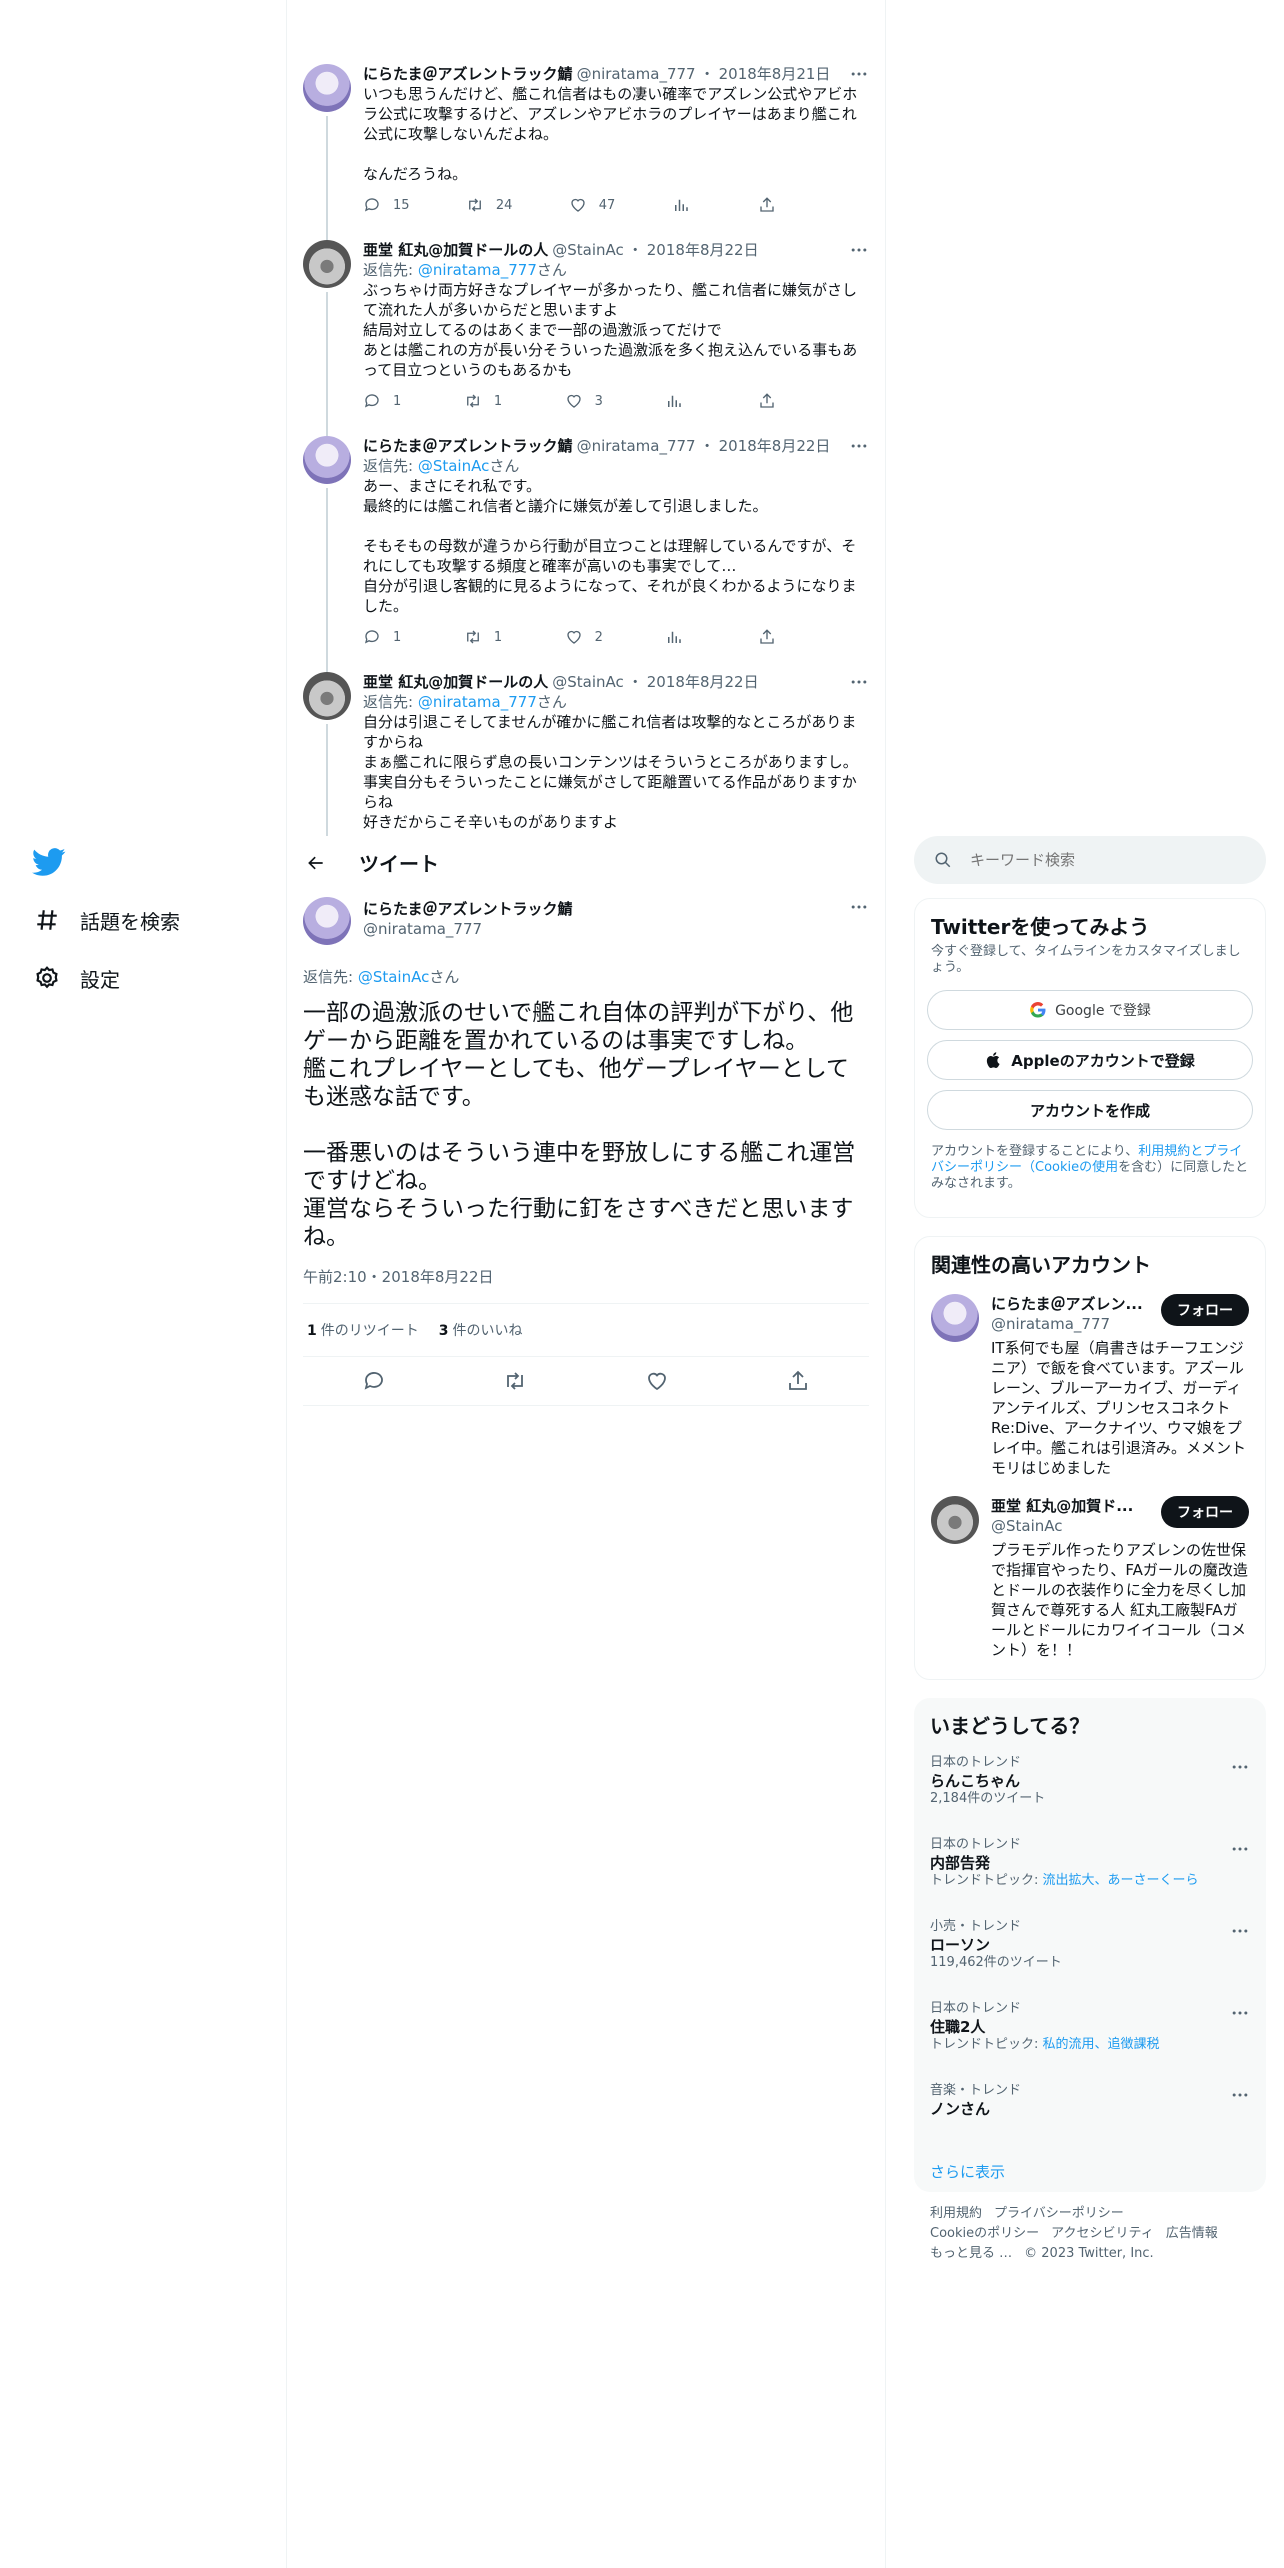  I want to click on retweet-count: 1, so click(498, 637).